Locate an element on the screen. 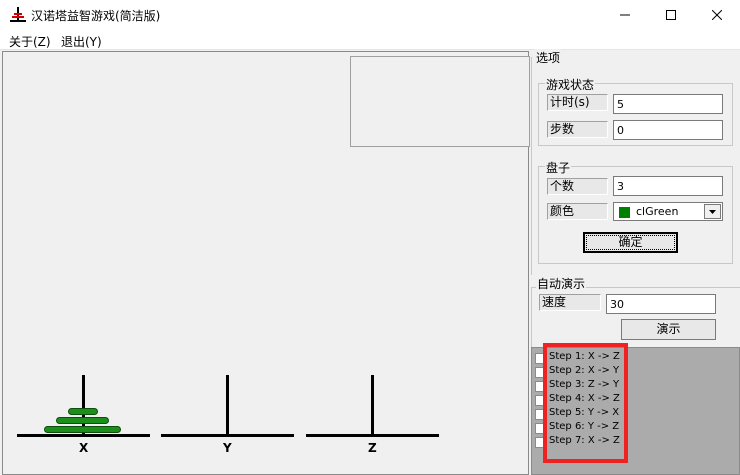 The image size is (740, 475). timer-label: 计时(s) is located at coordinates (577, 102).